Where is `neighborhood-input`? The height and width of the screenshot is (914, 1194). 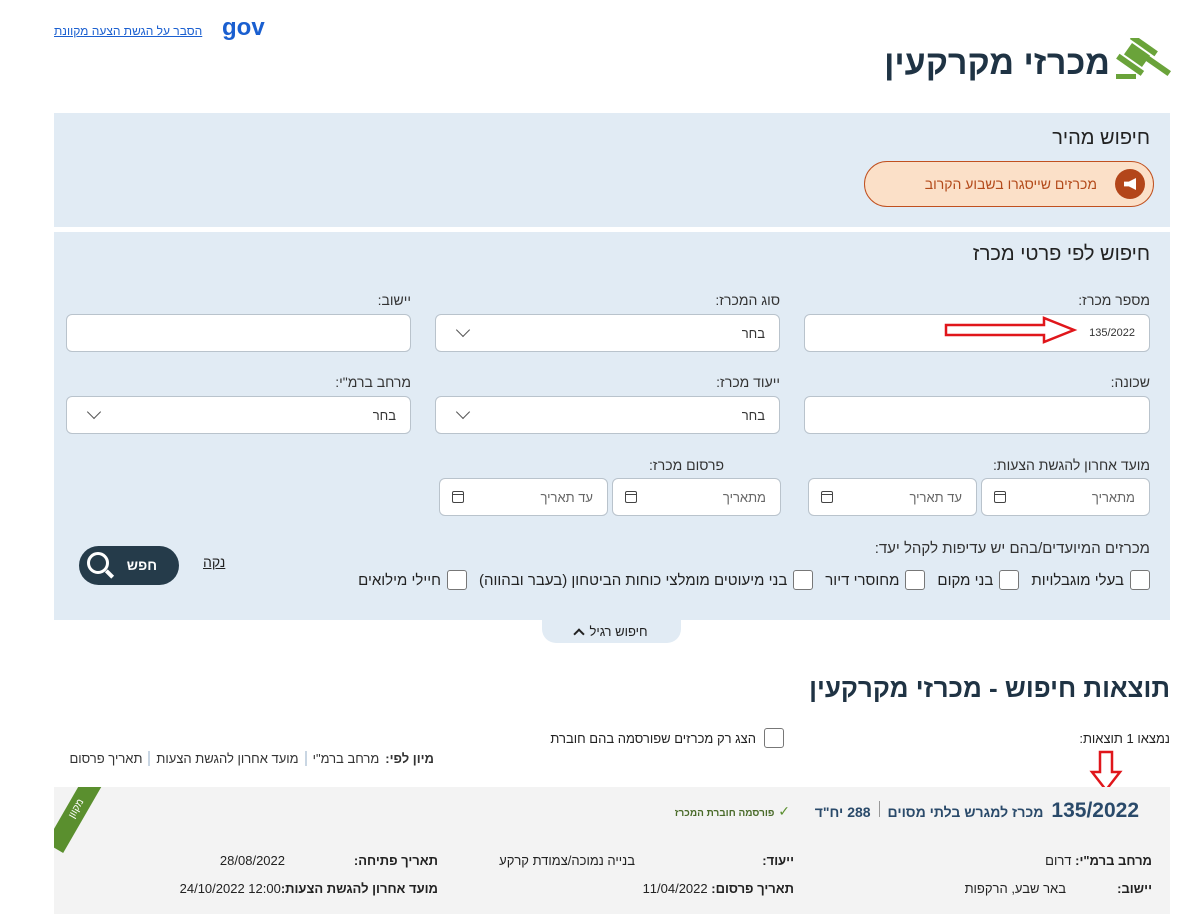 neighborhood-input is located at coordinates (977, 415).